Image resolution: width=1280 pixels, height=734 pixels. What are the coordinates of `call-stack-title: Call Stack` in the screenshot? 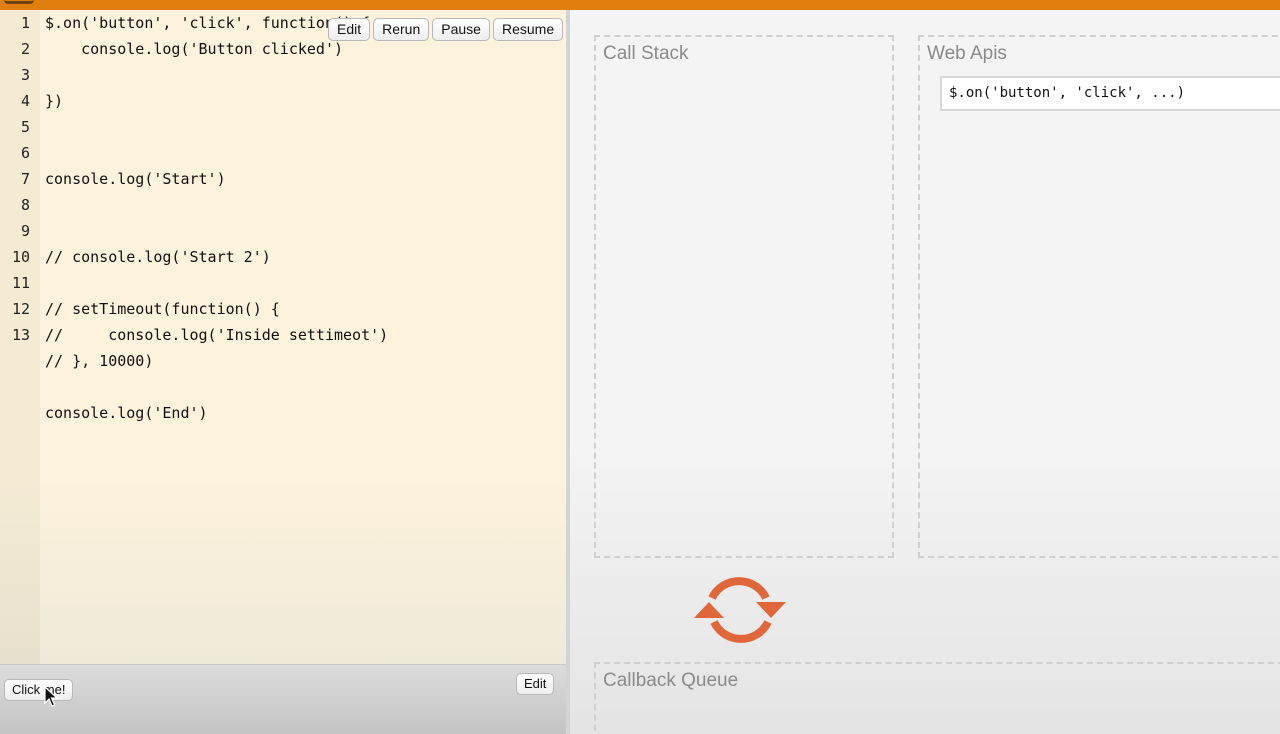 It's located at (646, 53).